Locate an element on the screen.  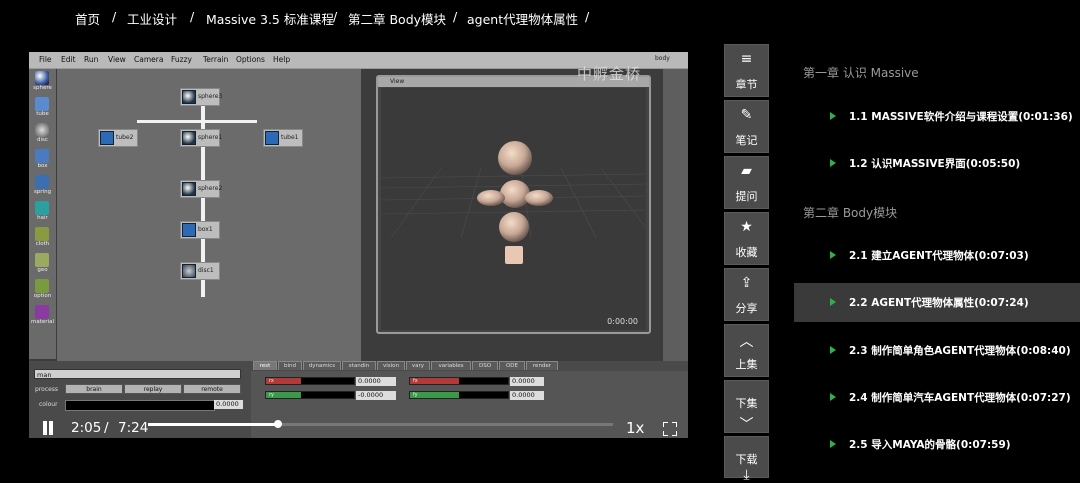
view-title: View is located at coordinates (397, 81).